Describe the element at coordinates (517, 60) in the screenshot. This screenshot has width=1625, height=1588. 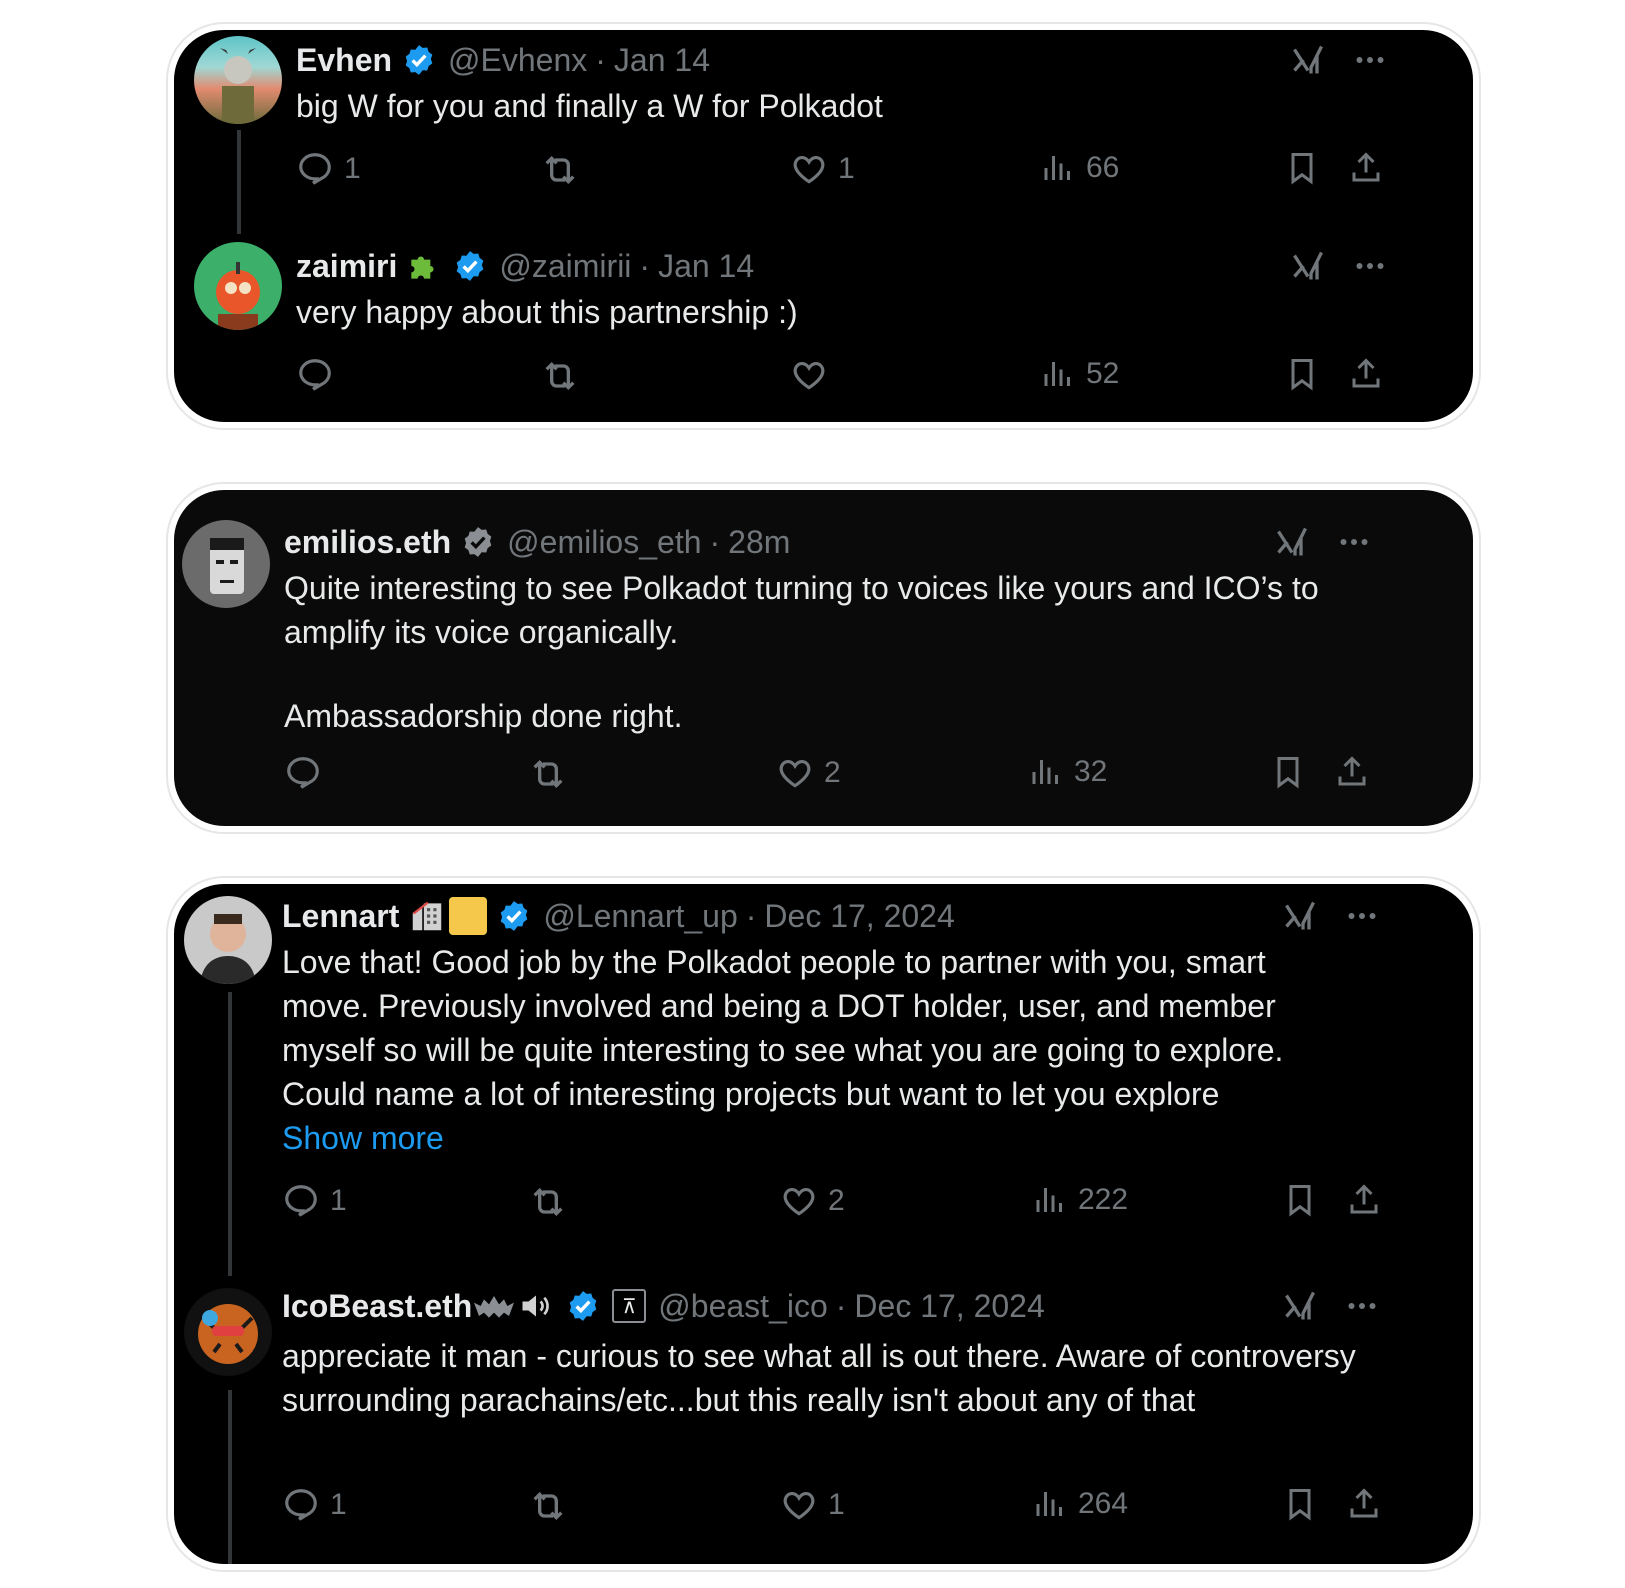
I see `handle: @Evhenx` at that location.